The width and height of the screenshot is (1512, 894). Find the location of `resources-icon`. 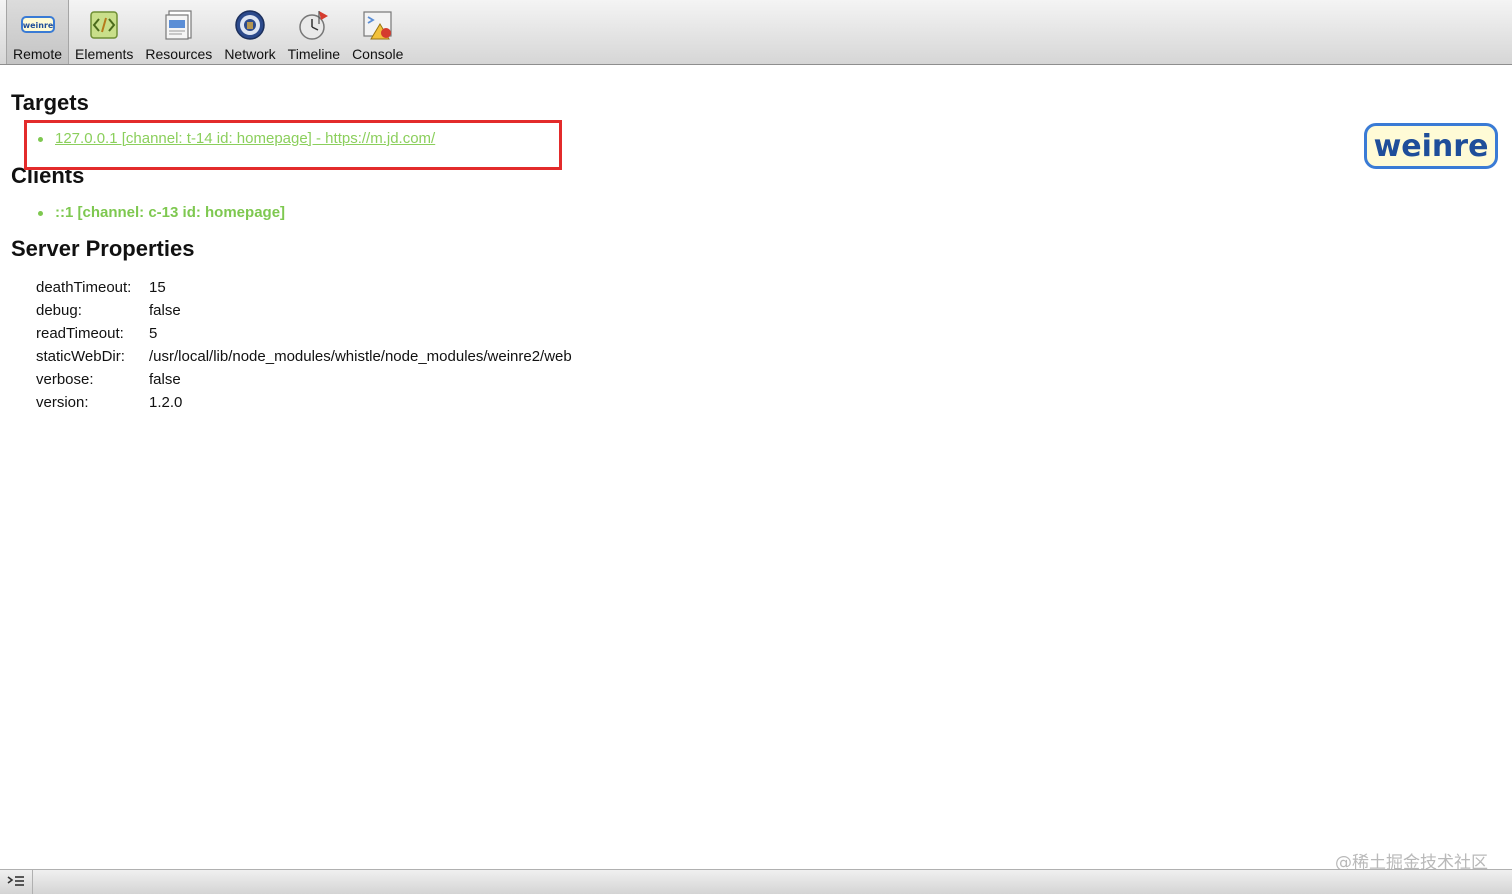

resources-icon is located at coordinates (178, 25).